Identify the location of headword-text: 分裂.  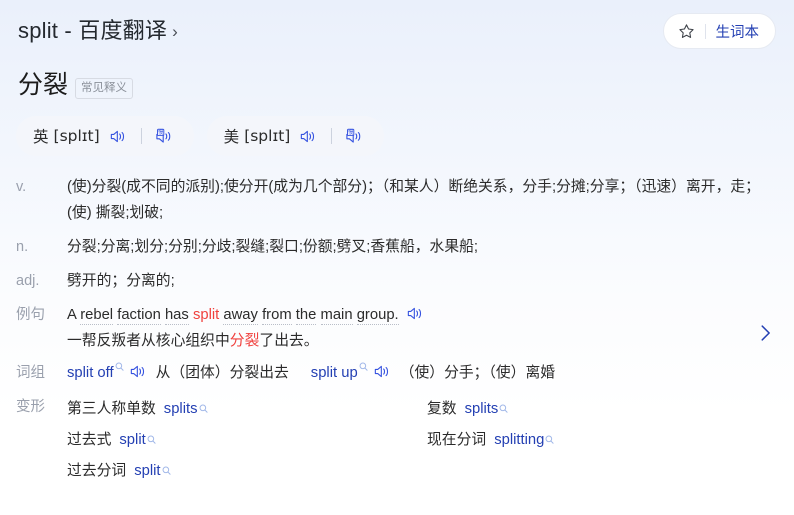
(43, 85).